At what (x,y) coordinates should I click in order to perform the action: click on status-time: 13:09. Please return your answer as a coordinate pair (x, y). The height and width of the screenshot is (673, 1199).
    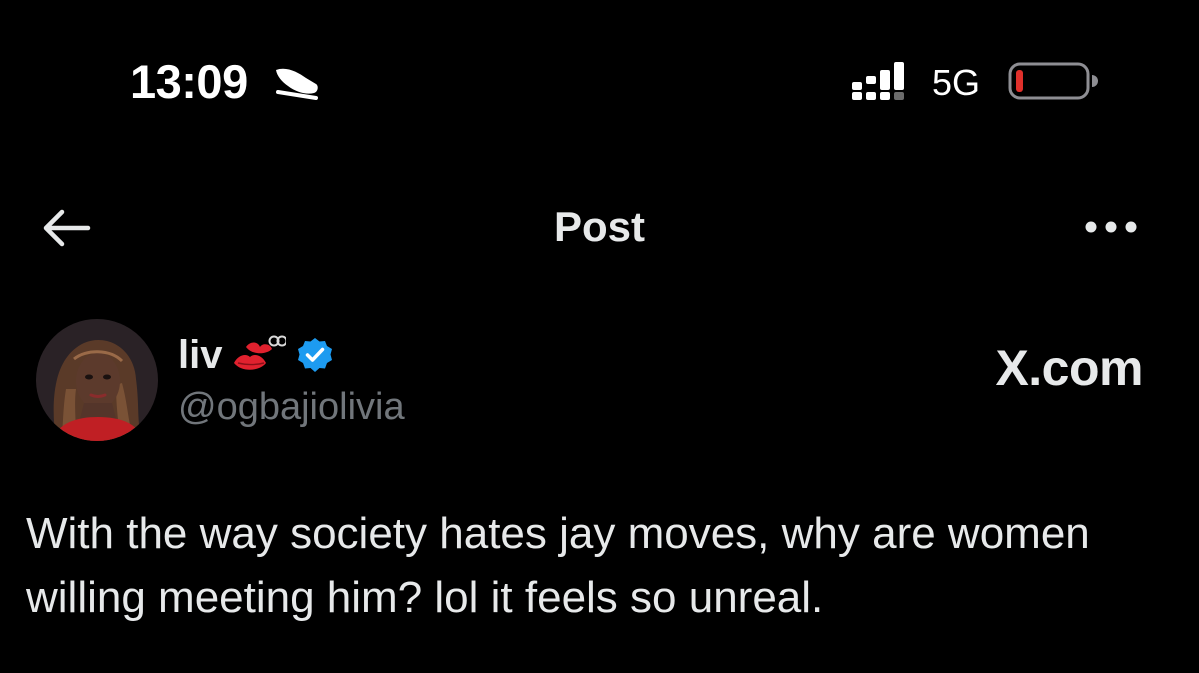
    Looking at the image, I should click on (189, 81).